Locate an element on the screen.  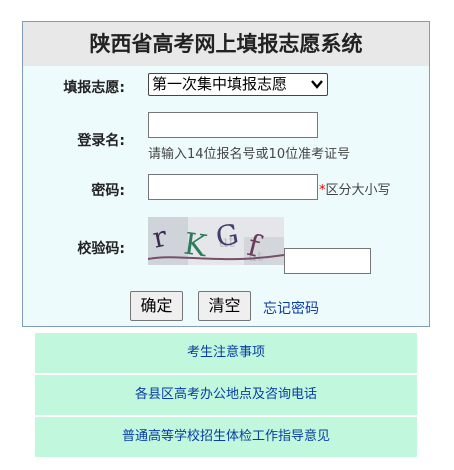
forgot-password-link: 忘记密码 is located at coordinates (291, 308).